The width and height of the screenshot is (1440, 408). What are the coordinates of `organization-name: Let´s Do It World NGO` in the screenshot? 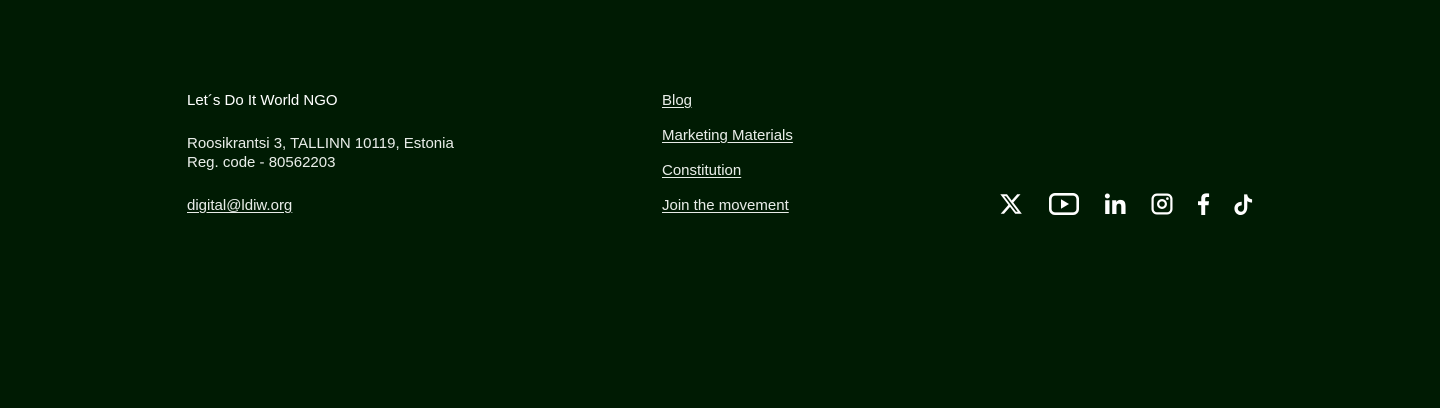 It's located at (262, 100).